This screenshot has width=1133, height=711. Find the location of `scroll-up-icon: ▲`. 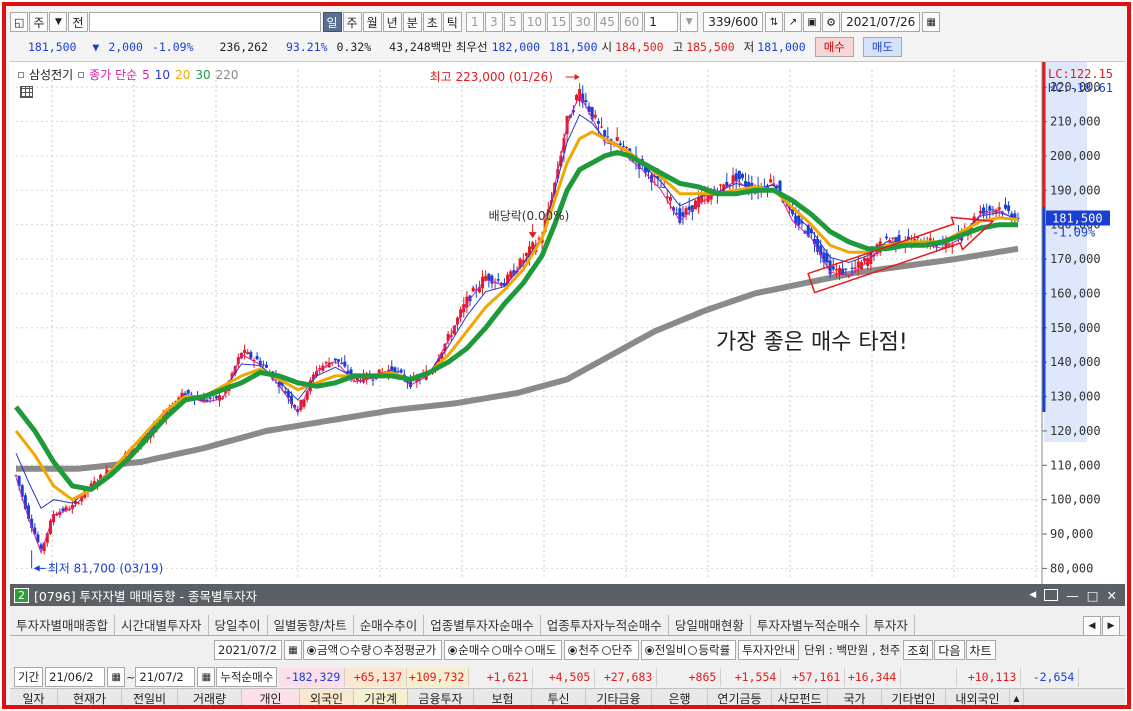

scroll-up-icon: ▲ is located at coordinates (1017, 697).